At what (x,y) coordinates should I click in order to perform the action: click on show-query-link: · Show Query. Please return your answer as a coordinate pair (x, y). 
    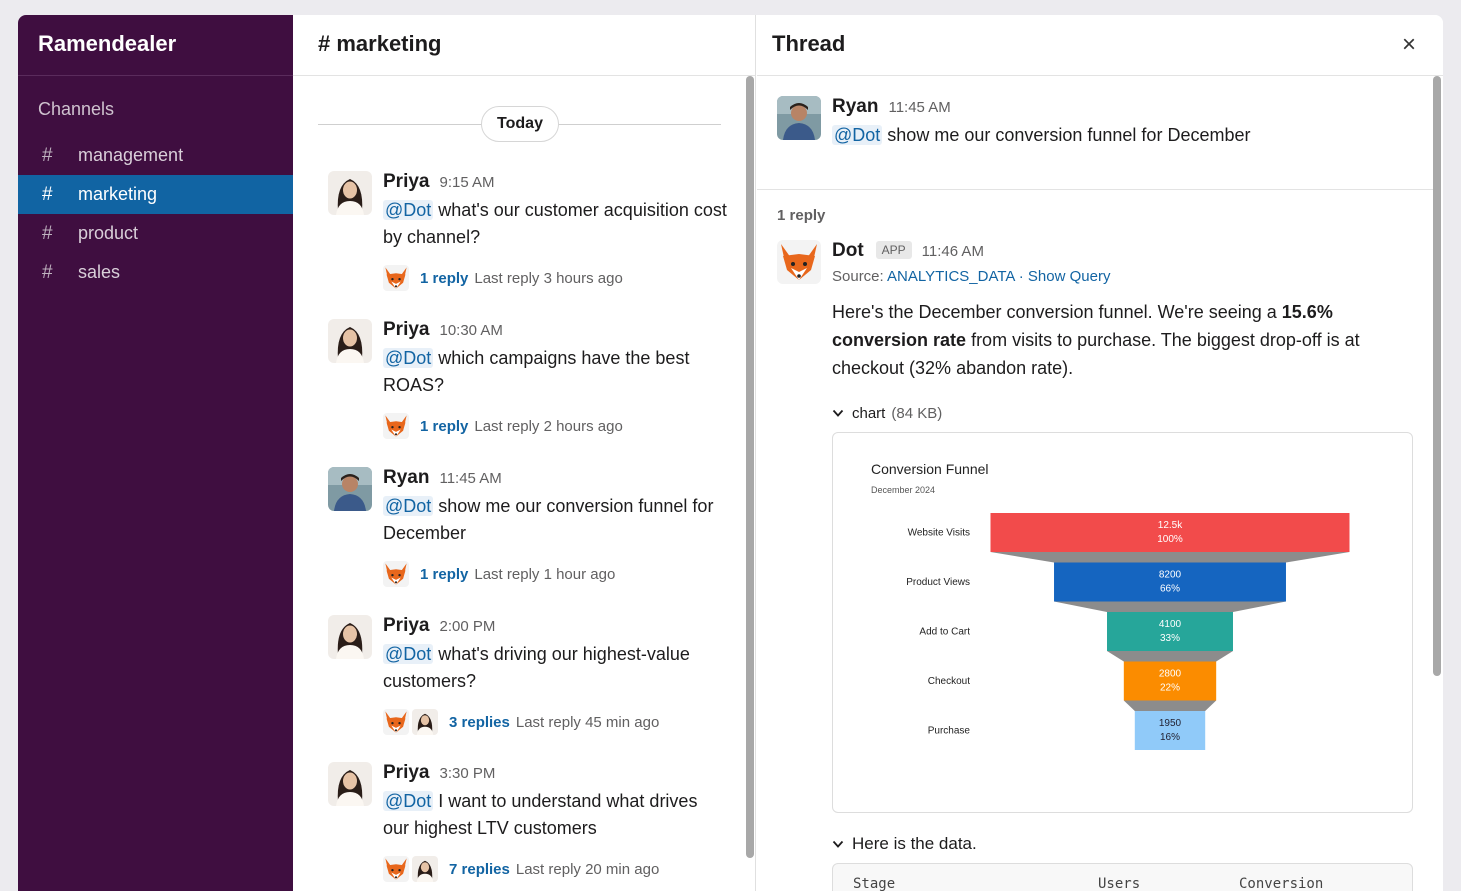
    Looking at the image, I should click on (1065, 276).